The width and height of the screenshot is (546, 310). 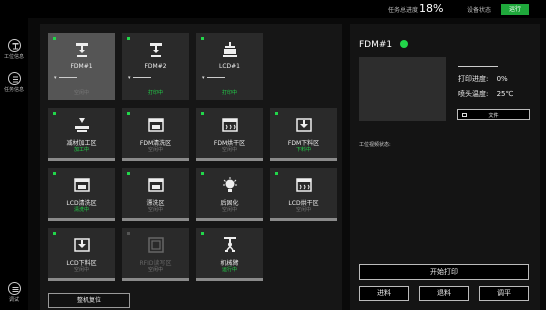 What do you see at coordinates (155, 245) in the screenshot?
I see `rfid-reader-icon` at bounding box center [155, 245].